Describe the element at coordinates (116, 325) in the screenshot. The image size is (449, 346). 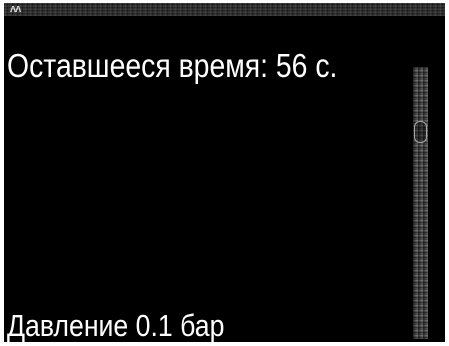
I see `pressure-readout: Давление 0.1 бар` at that location.